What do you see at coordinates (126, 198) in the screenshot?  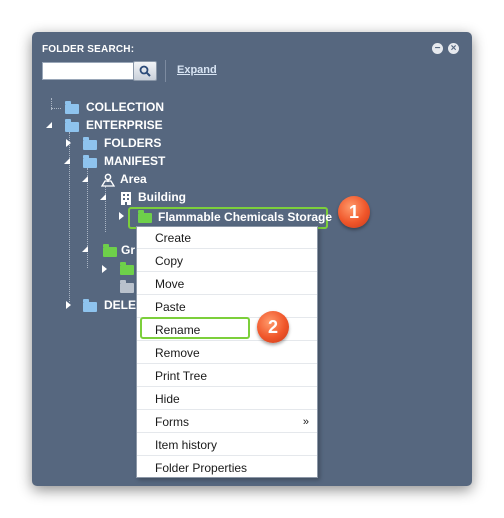 I see `building-icon` at bounding box center [126, 198].